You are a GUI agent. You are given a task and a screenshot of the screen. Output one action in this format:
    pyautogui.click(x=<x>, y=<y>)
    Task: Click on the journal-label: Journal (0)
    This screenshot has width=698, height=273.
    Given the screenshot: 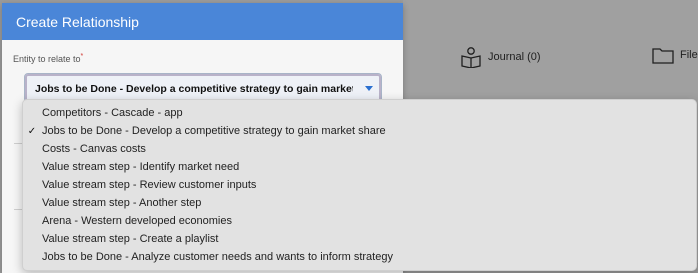 What is the action you would take?
    pyautogui.click(x=514, y=57)
    